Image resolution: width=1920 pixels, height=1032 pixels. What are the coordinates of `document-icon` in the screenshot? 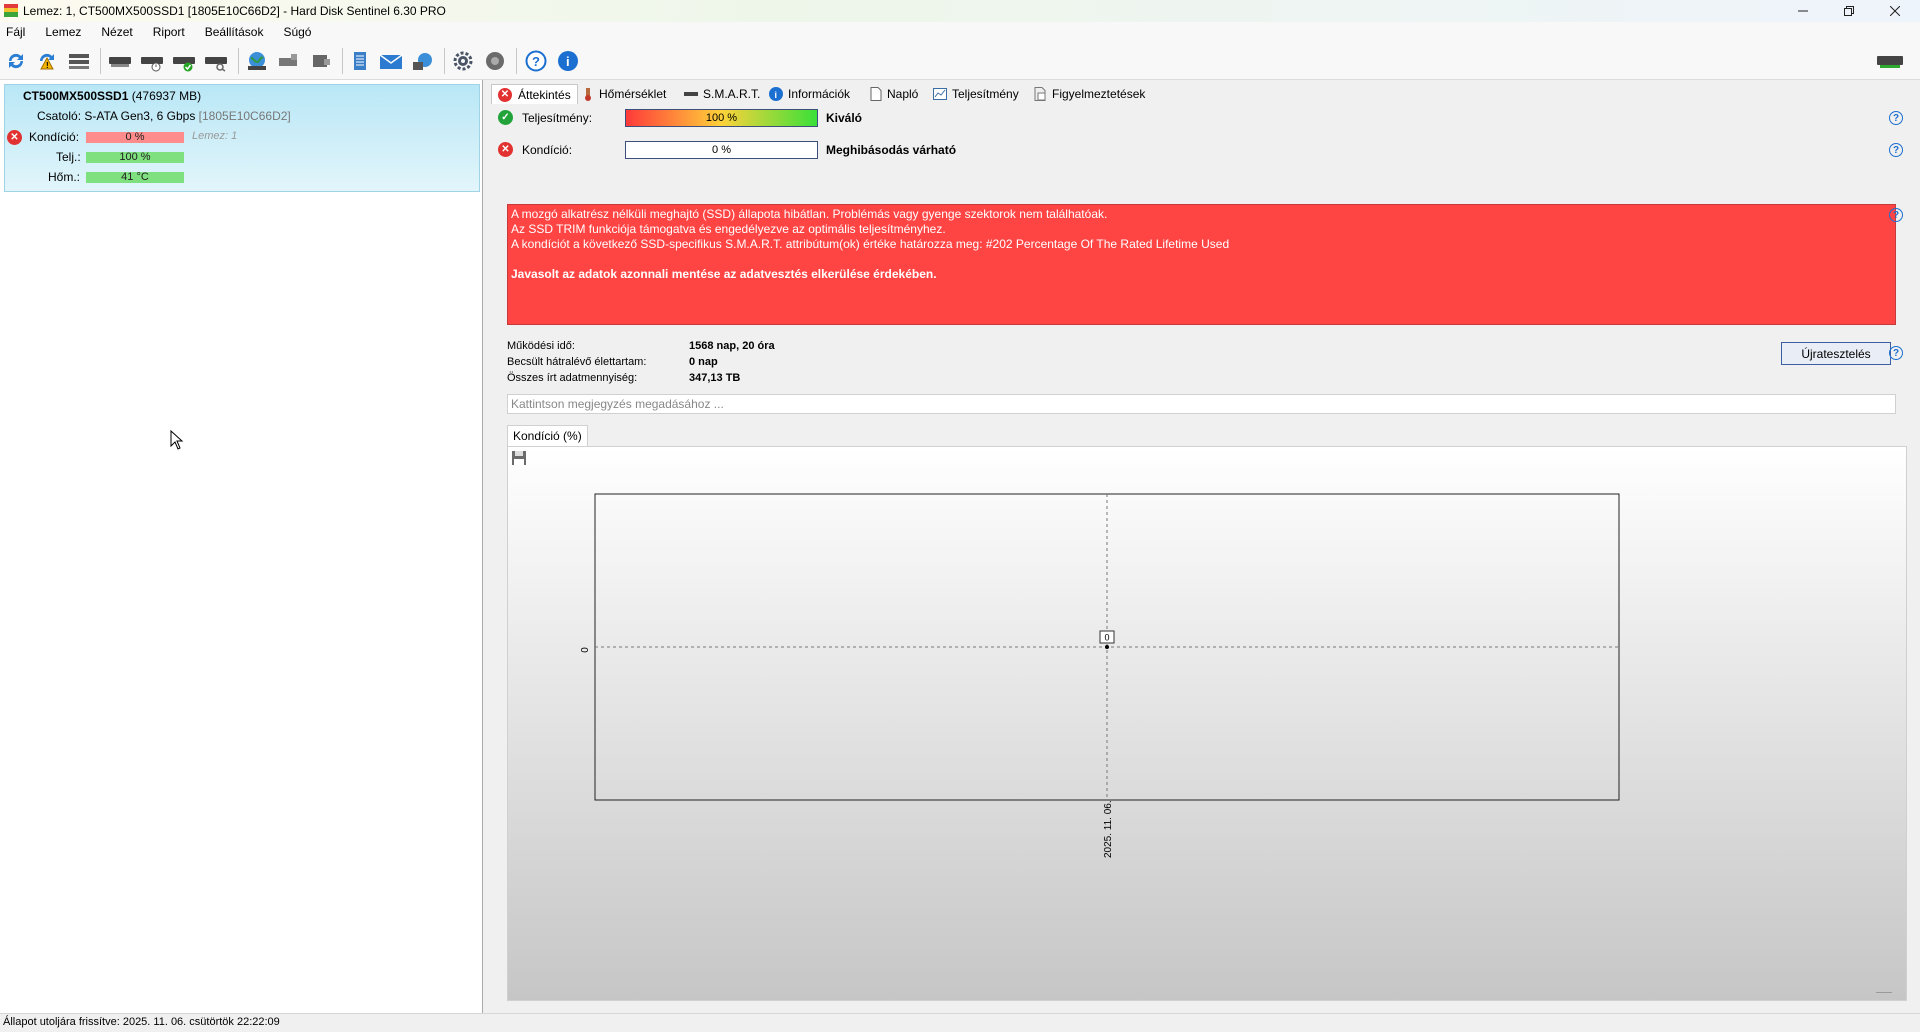 It's located at (876, 94).